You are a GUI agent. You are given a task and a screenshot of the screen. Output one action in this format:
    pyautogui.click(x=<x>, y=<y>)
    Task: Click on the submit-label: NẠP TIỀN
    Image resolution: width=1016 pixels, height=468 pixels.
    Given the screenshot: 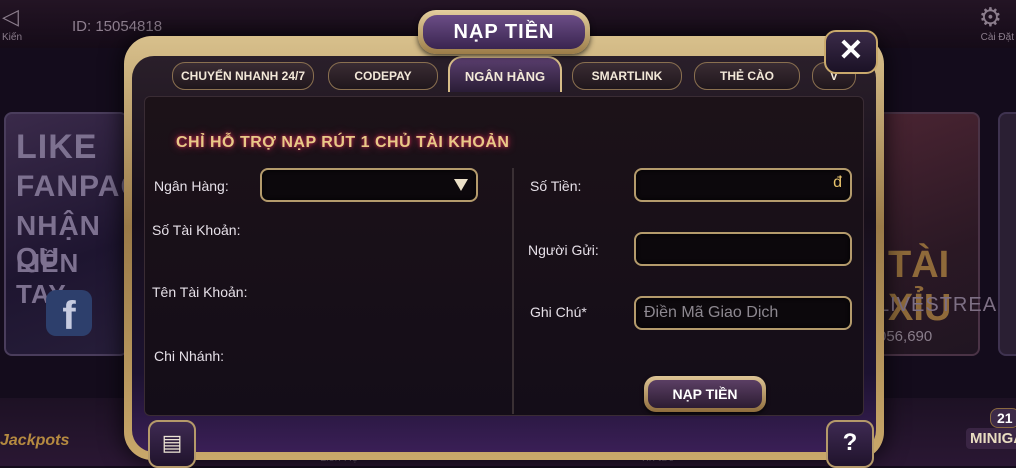 What is the action you would take?
    pyautogui.click(x=705, y=394)
    